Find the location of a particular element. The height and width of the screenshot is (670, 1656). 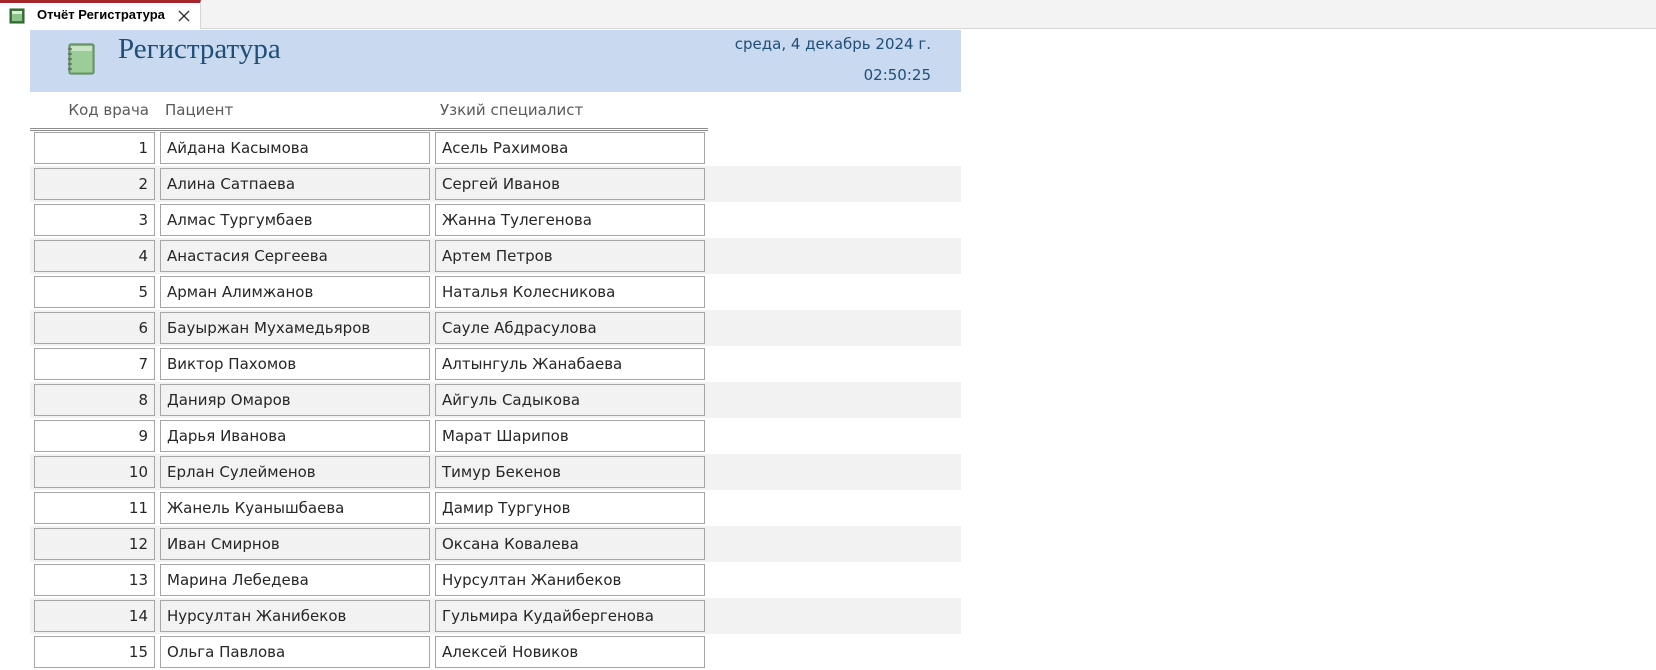

cell-specialist: Сергей Иванов is located at coordinates (570, 184).